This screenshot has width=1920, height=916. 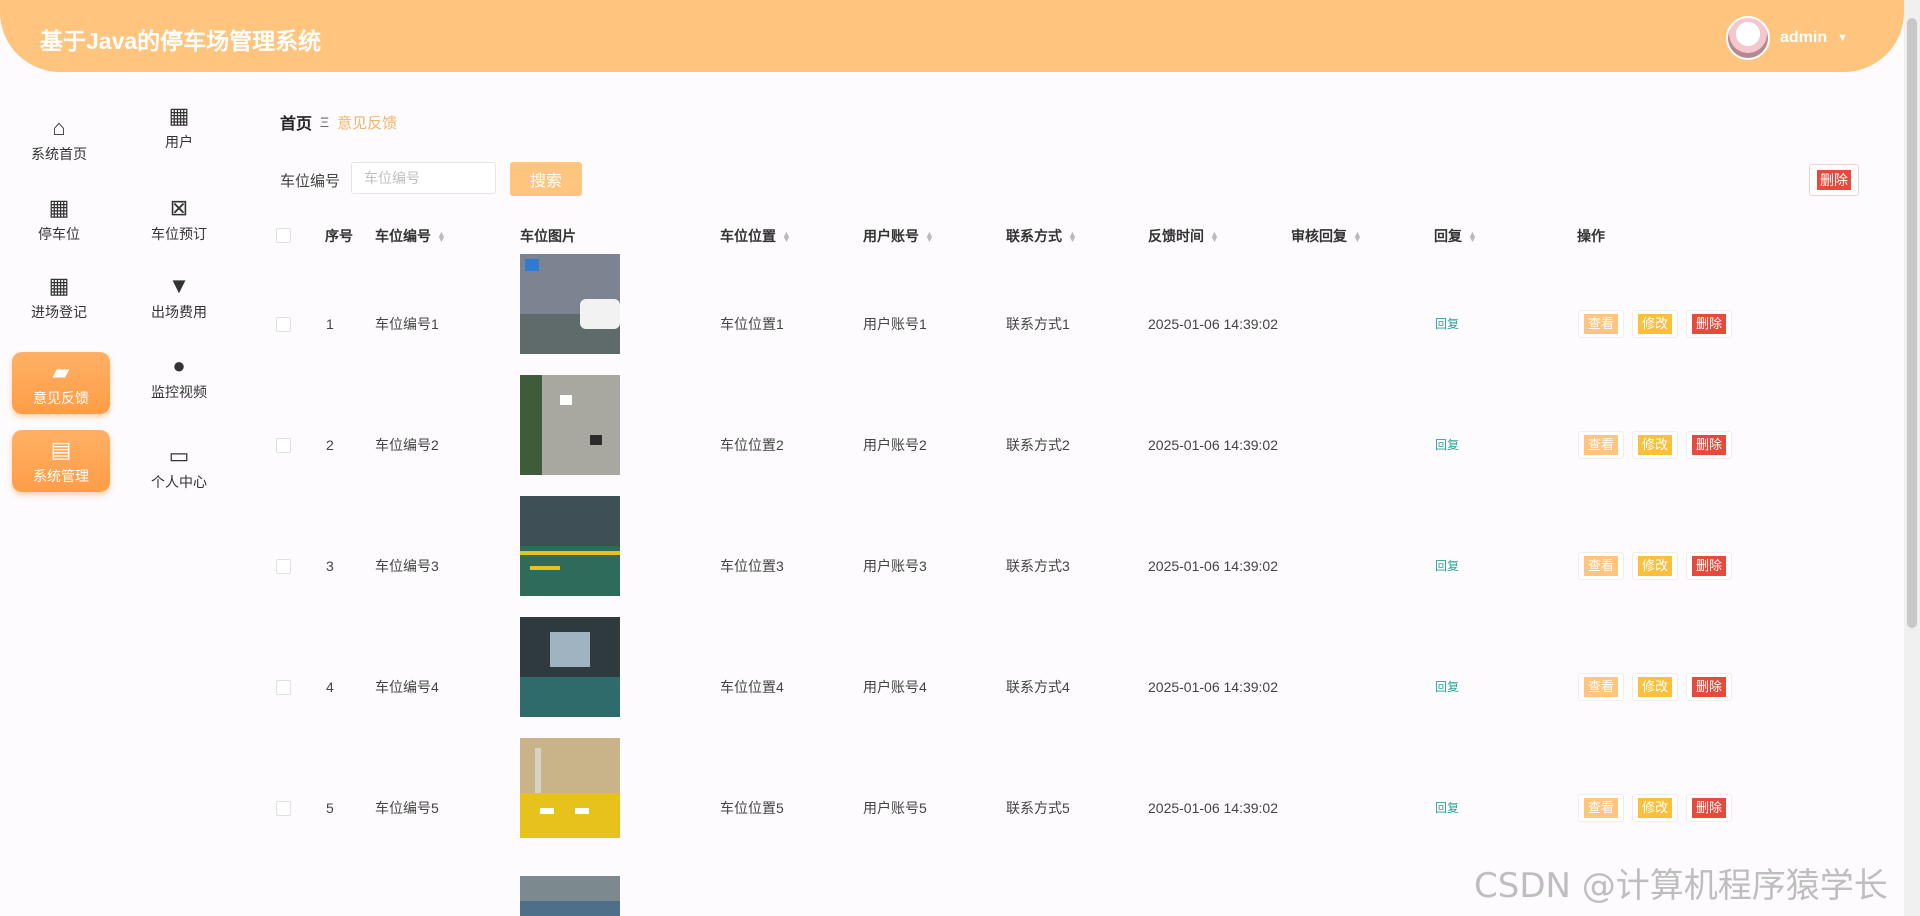 I want to click on row-code: 车位编号5, so click(x=407, y=807).